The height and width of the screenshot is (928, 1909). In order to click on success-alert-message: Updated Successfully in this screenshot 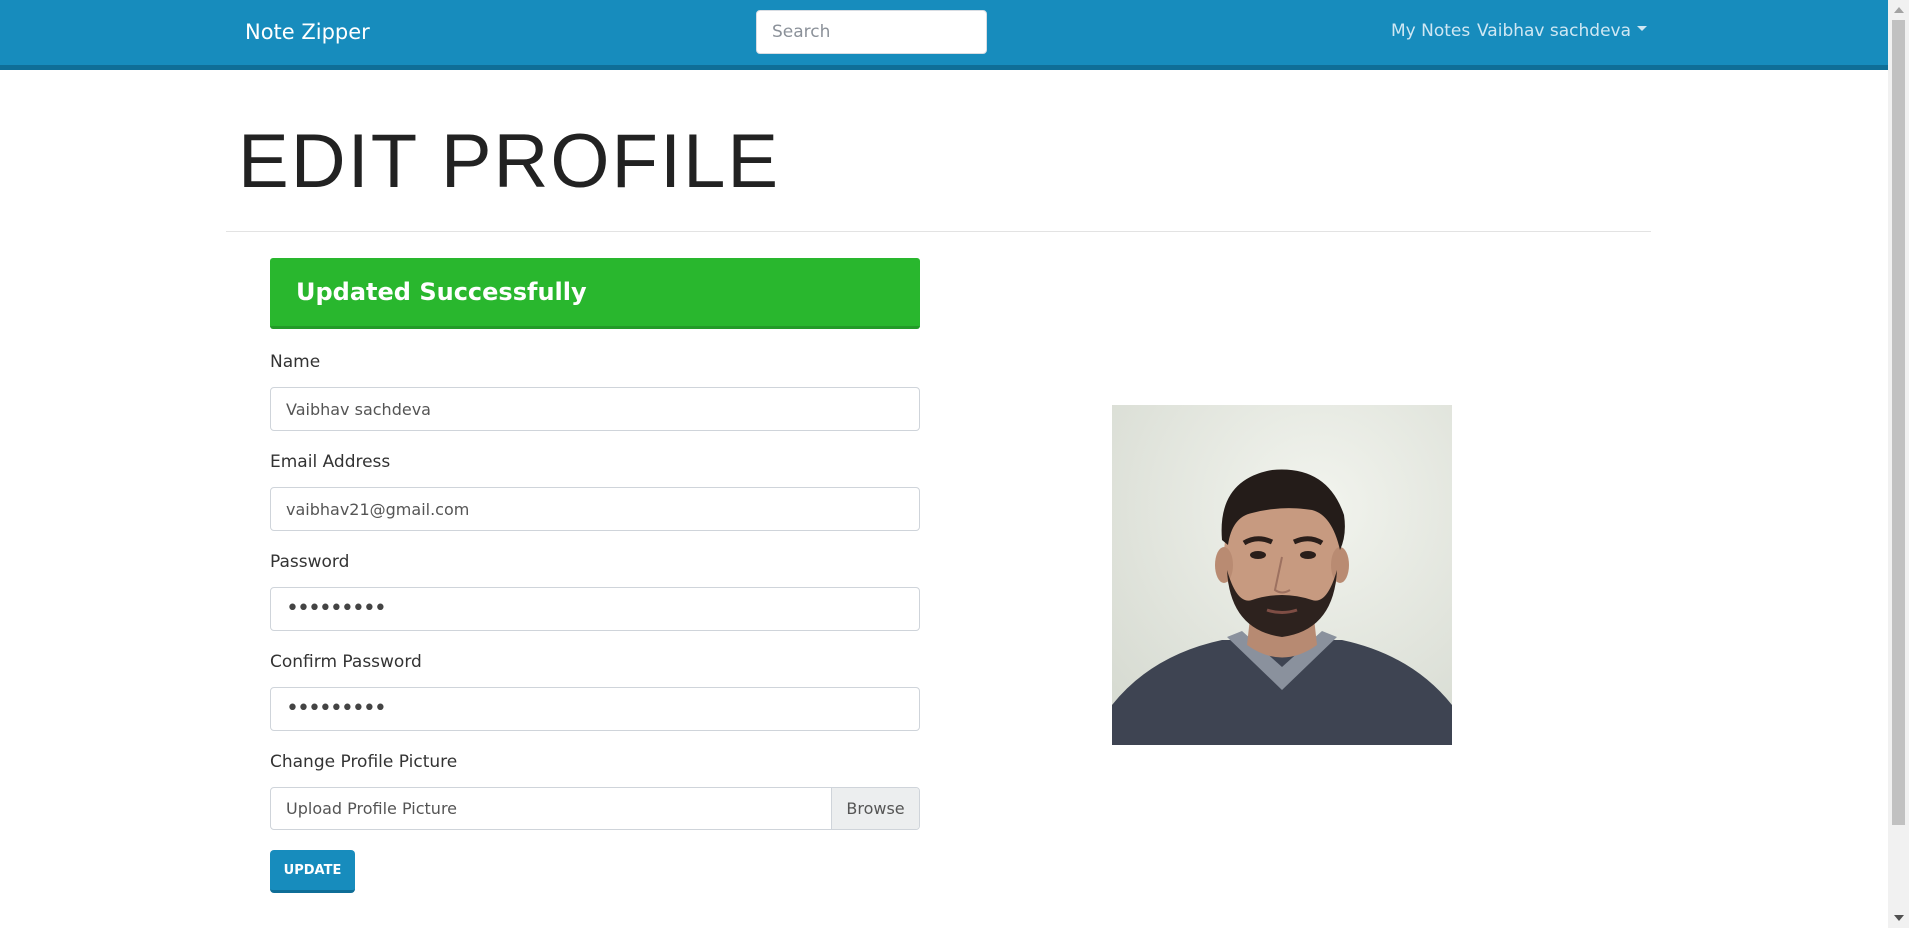, I will do `click(441, 292)`.